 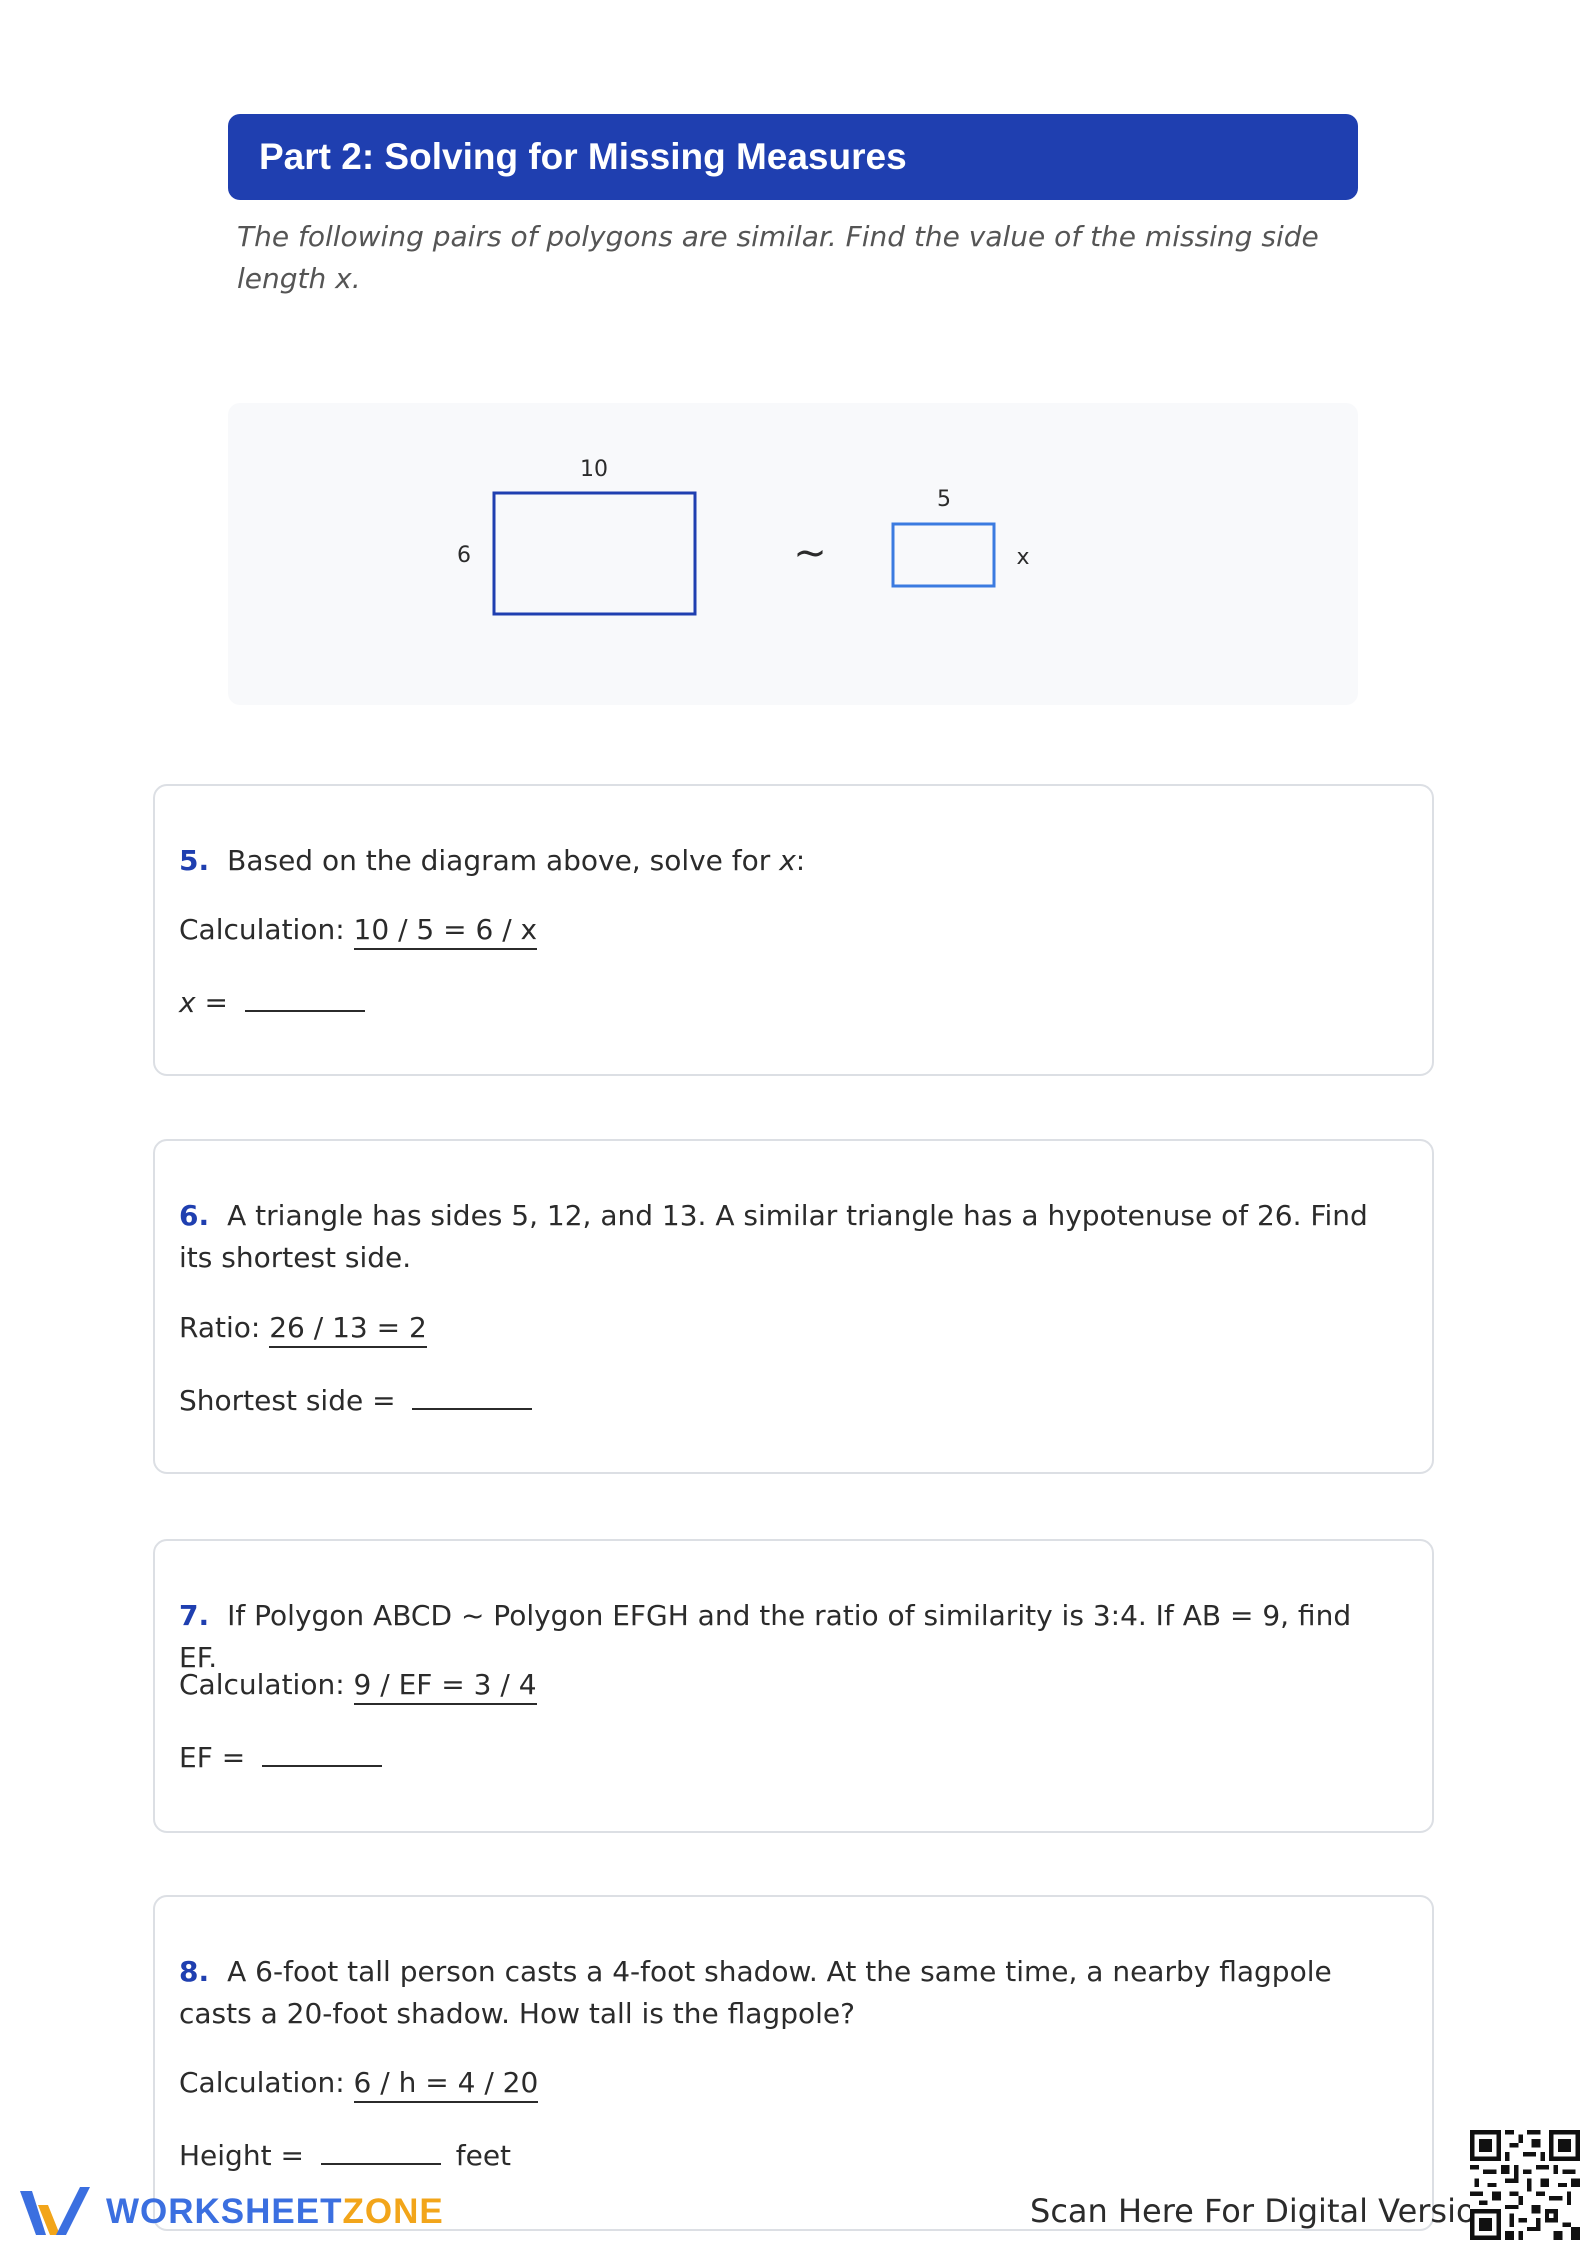 I want to click on large-rect-side-label: 6, so click(x=464, y=555).